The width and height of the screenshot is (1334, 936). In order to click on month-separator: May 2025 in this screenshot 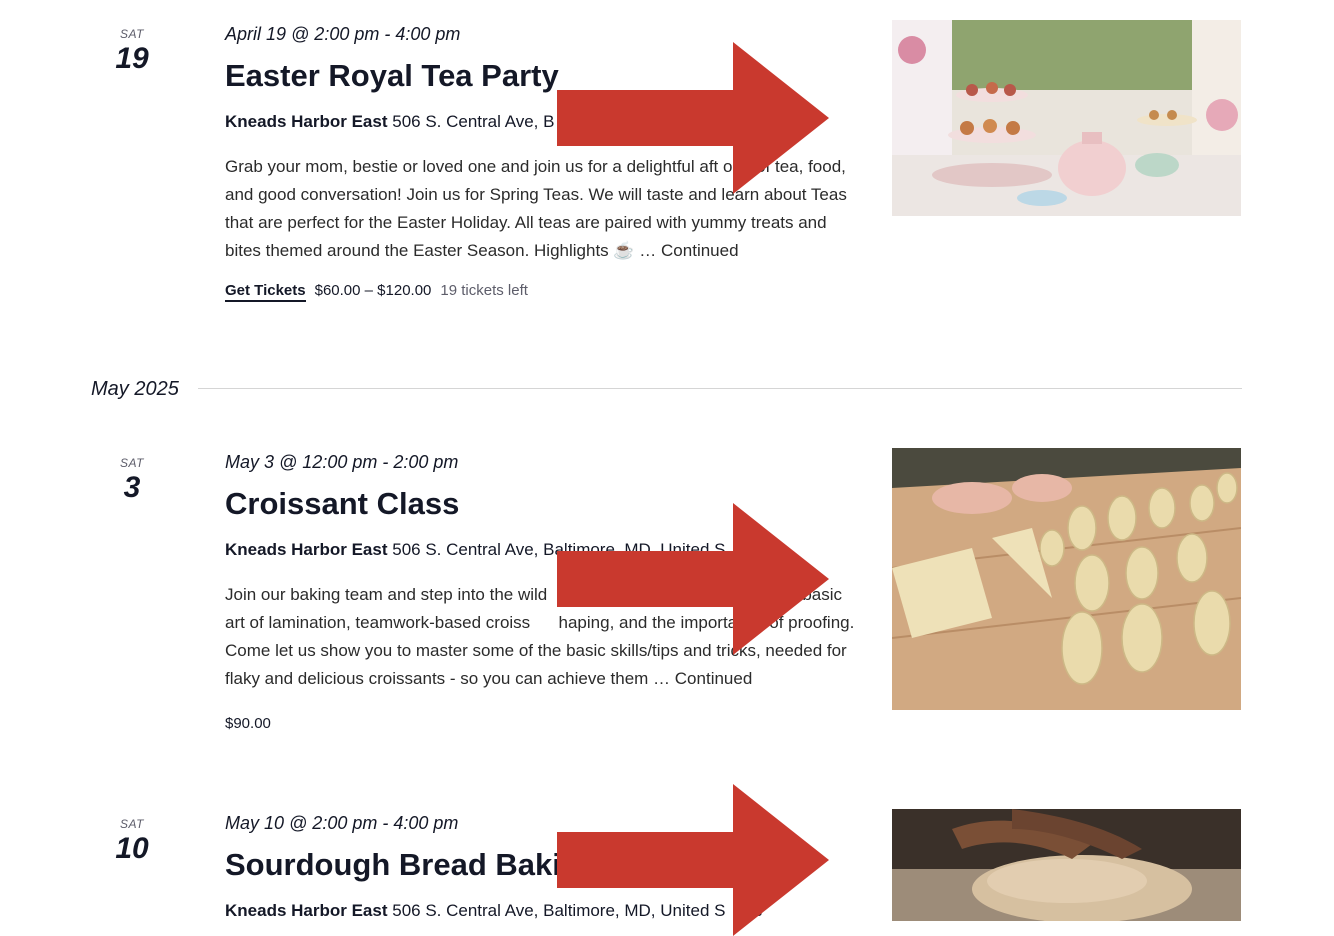, I will do `click(667, 389)`.